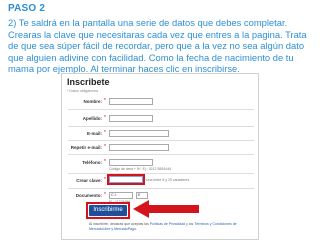 The image size is (320, 240). What do you see at coordinates (114, 195) in the screenshot?
I see `document-type-value: C.I.` at bounding box center [114, 195].